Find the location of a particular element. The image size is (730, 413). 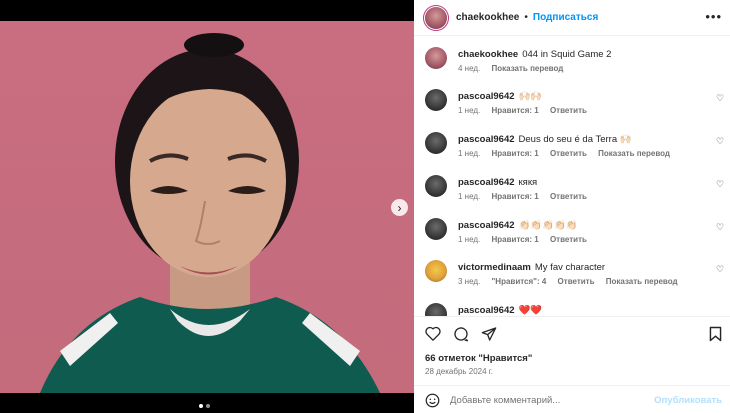

bookmark-icon is located at coordinates (715, 334).